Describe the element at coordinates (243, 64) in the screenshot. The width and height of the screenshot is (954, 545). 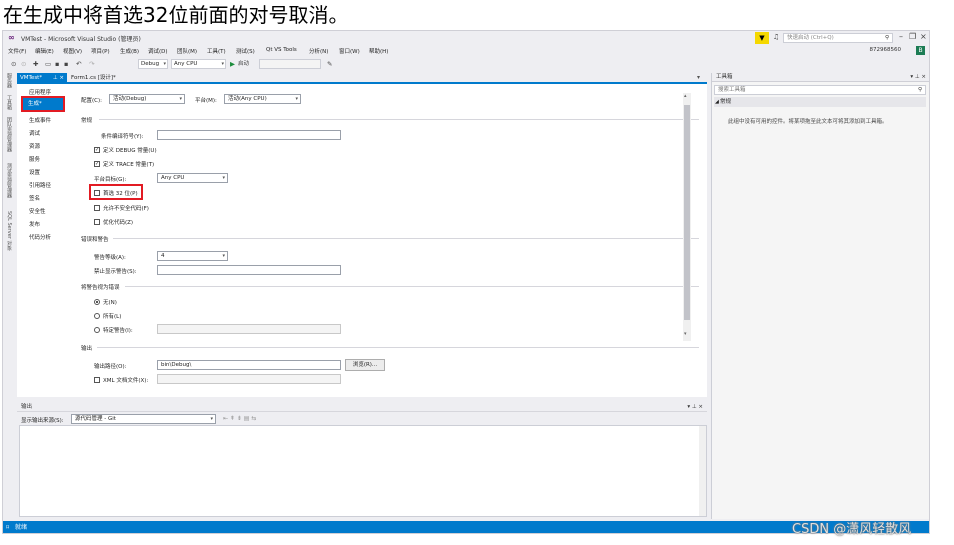
I see `start-button-label: 启动` at that location.